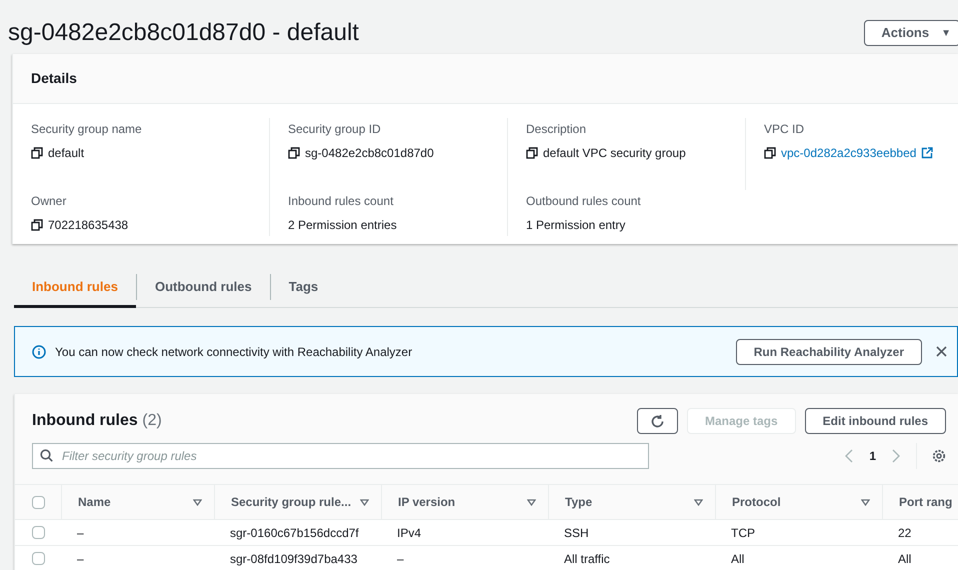  What do you see at coordinates (203, 287) in the screenshot?
I see `tab: Outbound rules` at bounding box center [203, 287].